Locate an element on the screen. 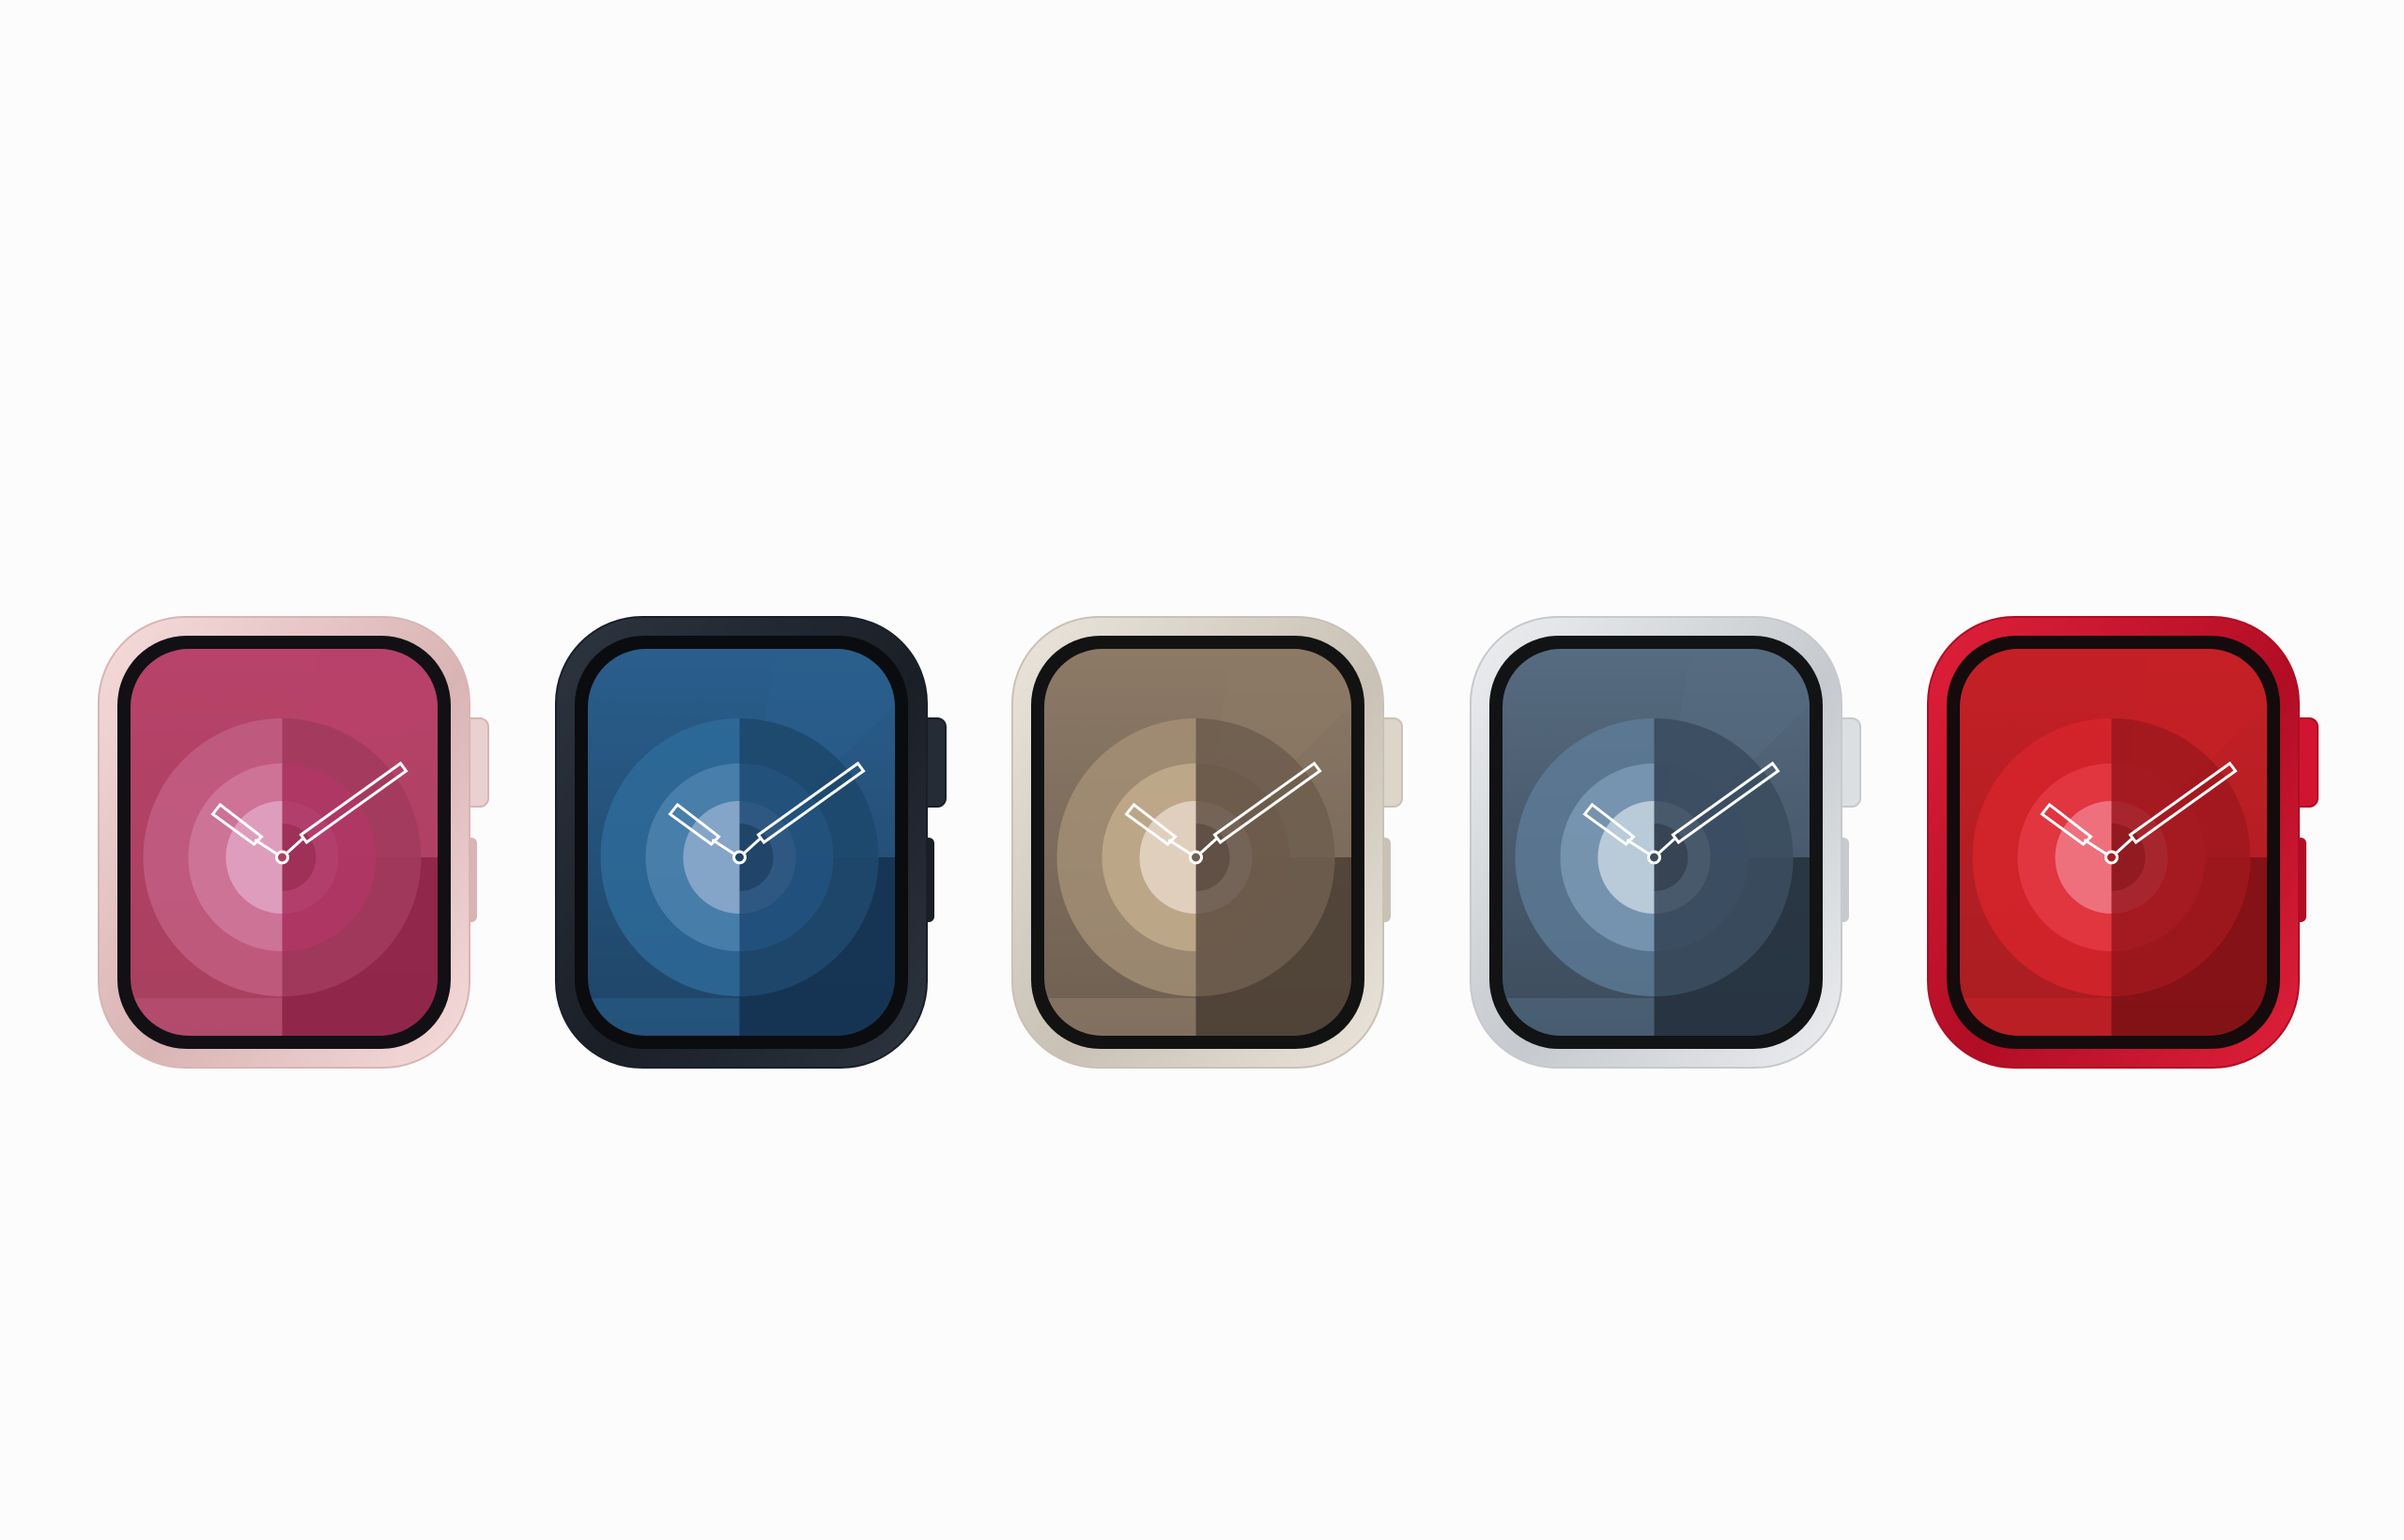  watch-pink is located at coordinates (293, 842).